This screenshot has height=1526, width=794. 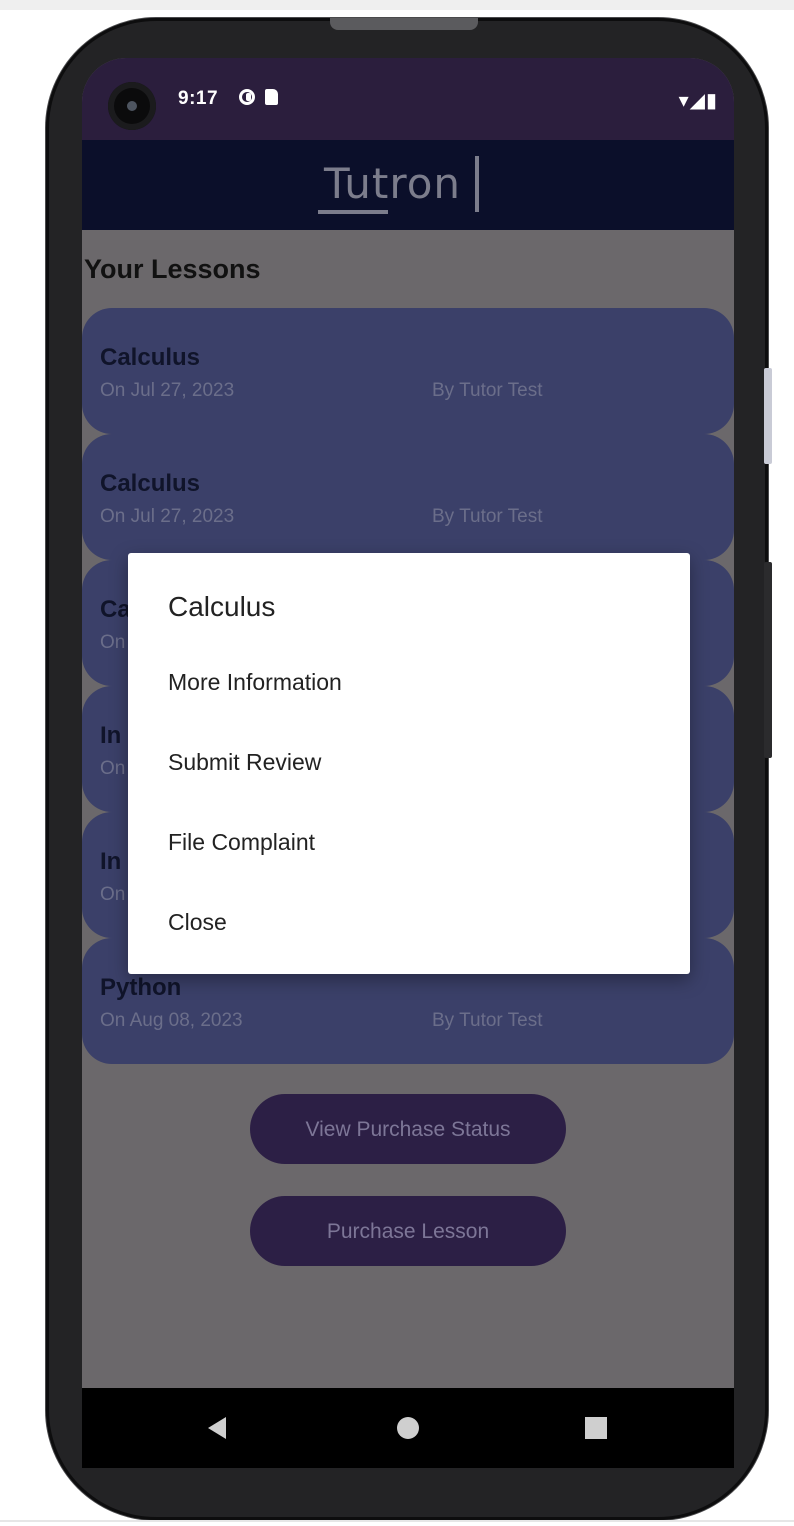 I want to click on view-purchase-status-button: View Purchase Status, so click(x=408, y=1129).